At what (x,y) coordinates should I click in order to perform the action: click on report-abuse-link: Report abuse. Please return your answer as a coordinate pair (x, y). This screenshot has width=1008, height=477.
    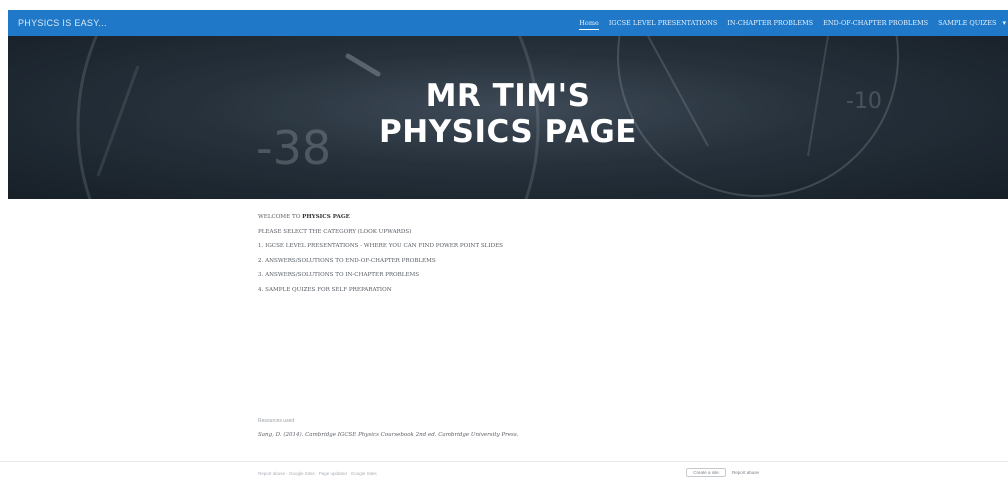
    Looking at the image, I should click on (745, 472).